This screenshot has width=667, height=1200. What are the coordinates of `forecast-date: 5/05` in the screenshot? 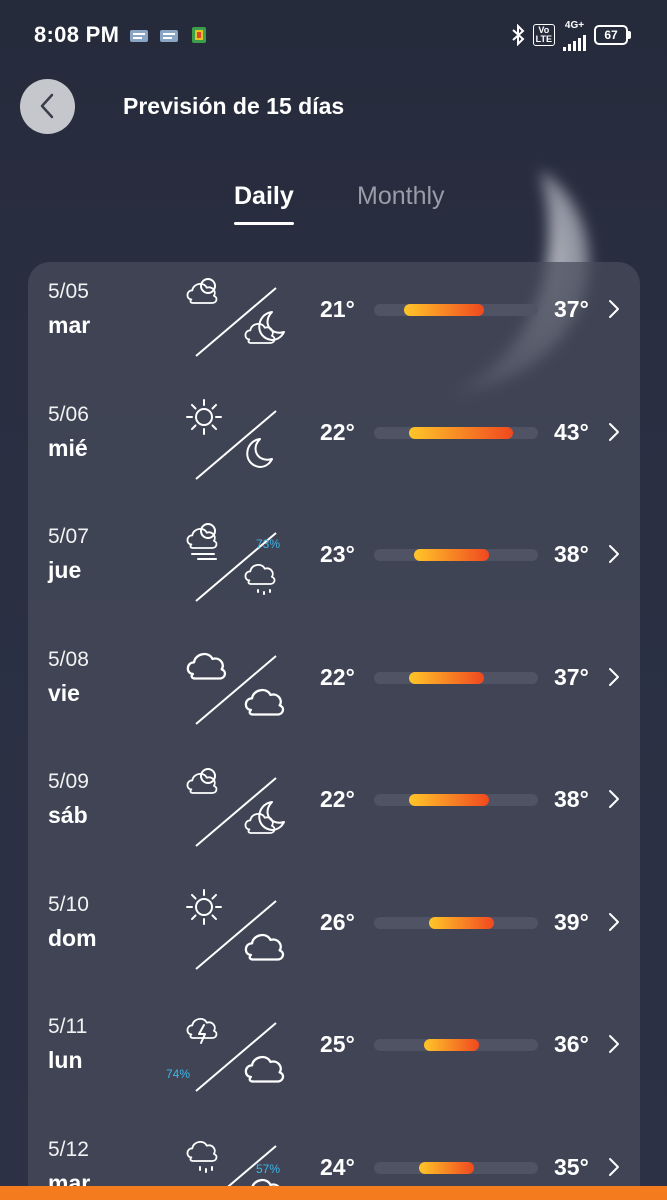 It's located at (68, 291).